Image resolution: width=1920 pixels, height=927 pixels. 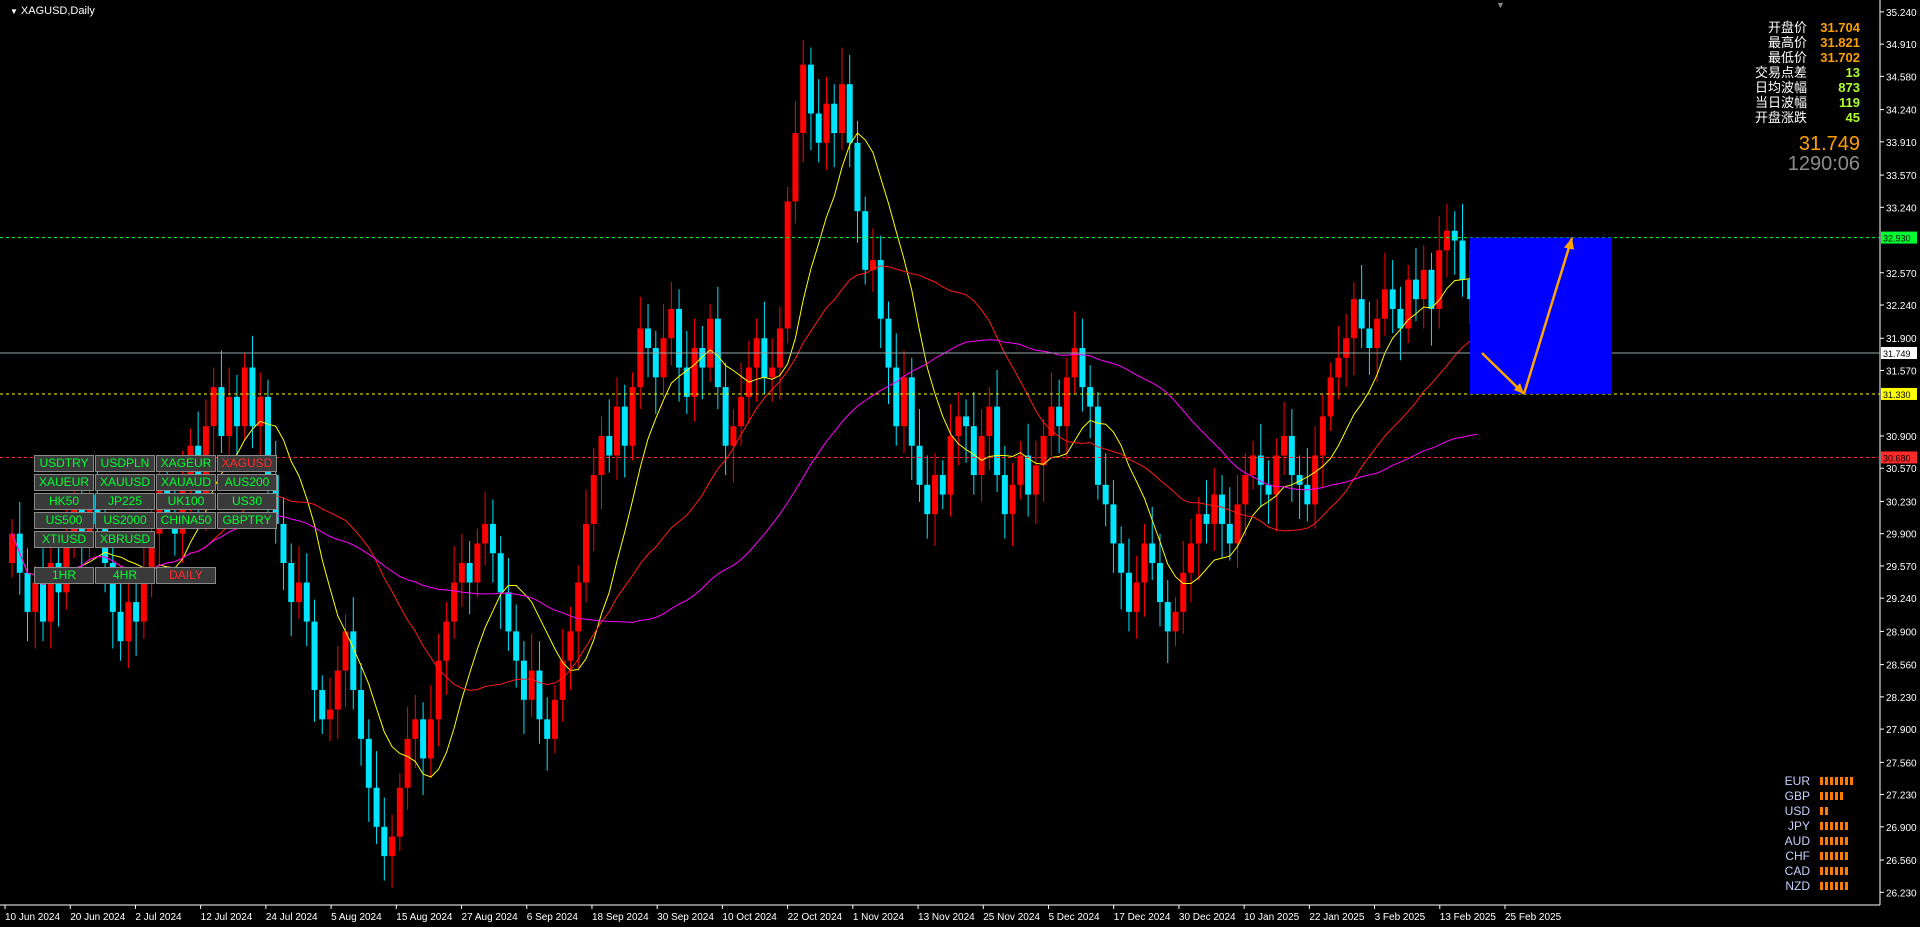 I want to click on symbol-button-hk50: HK50, so click(x=64, y=501).